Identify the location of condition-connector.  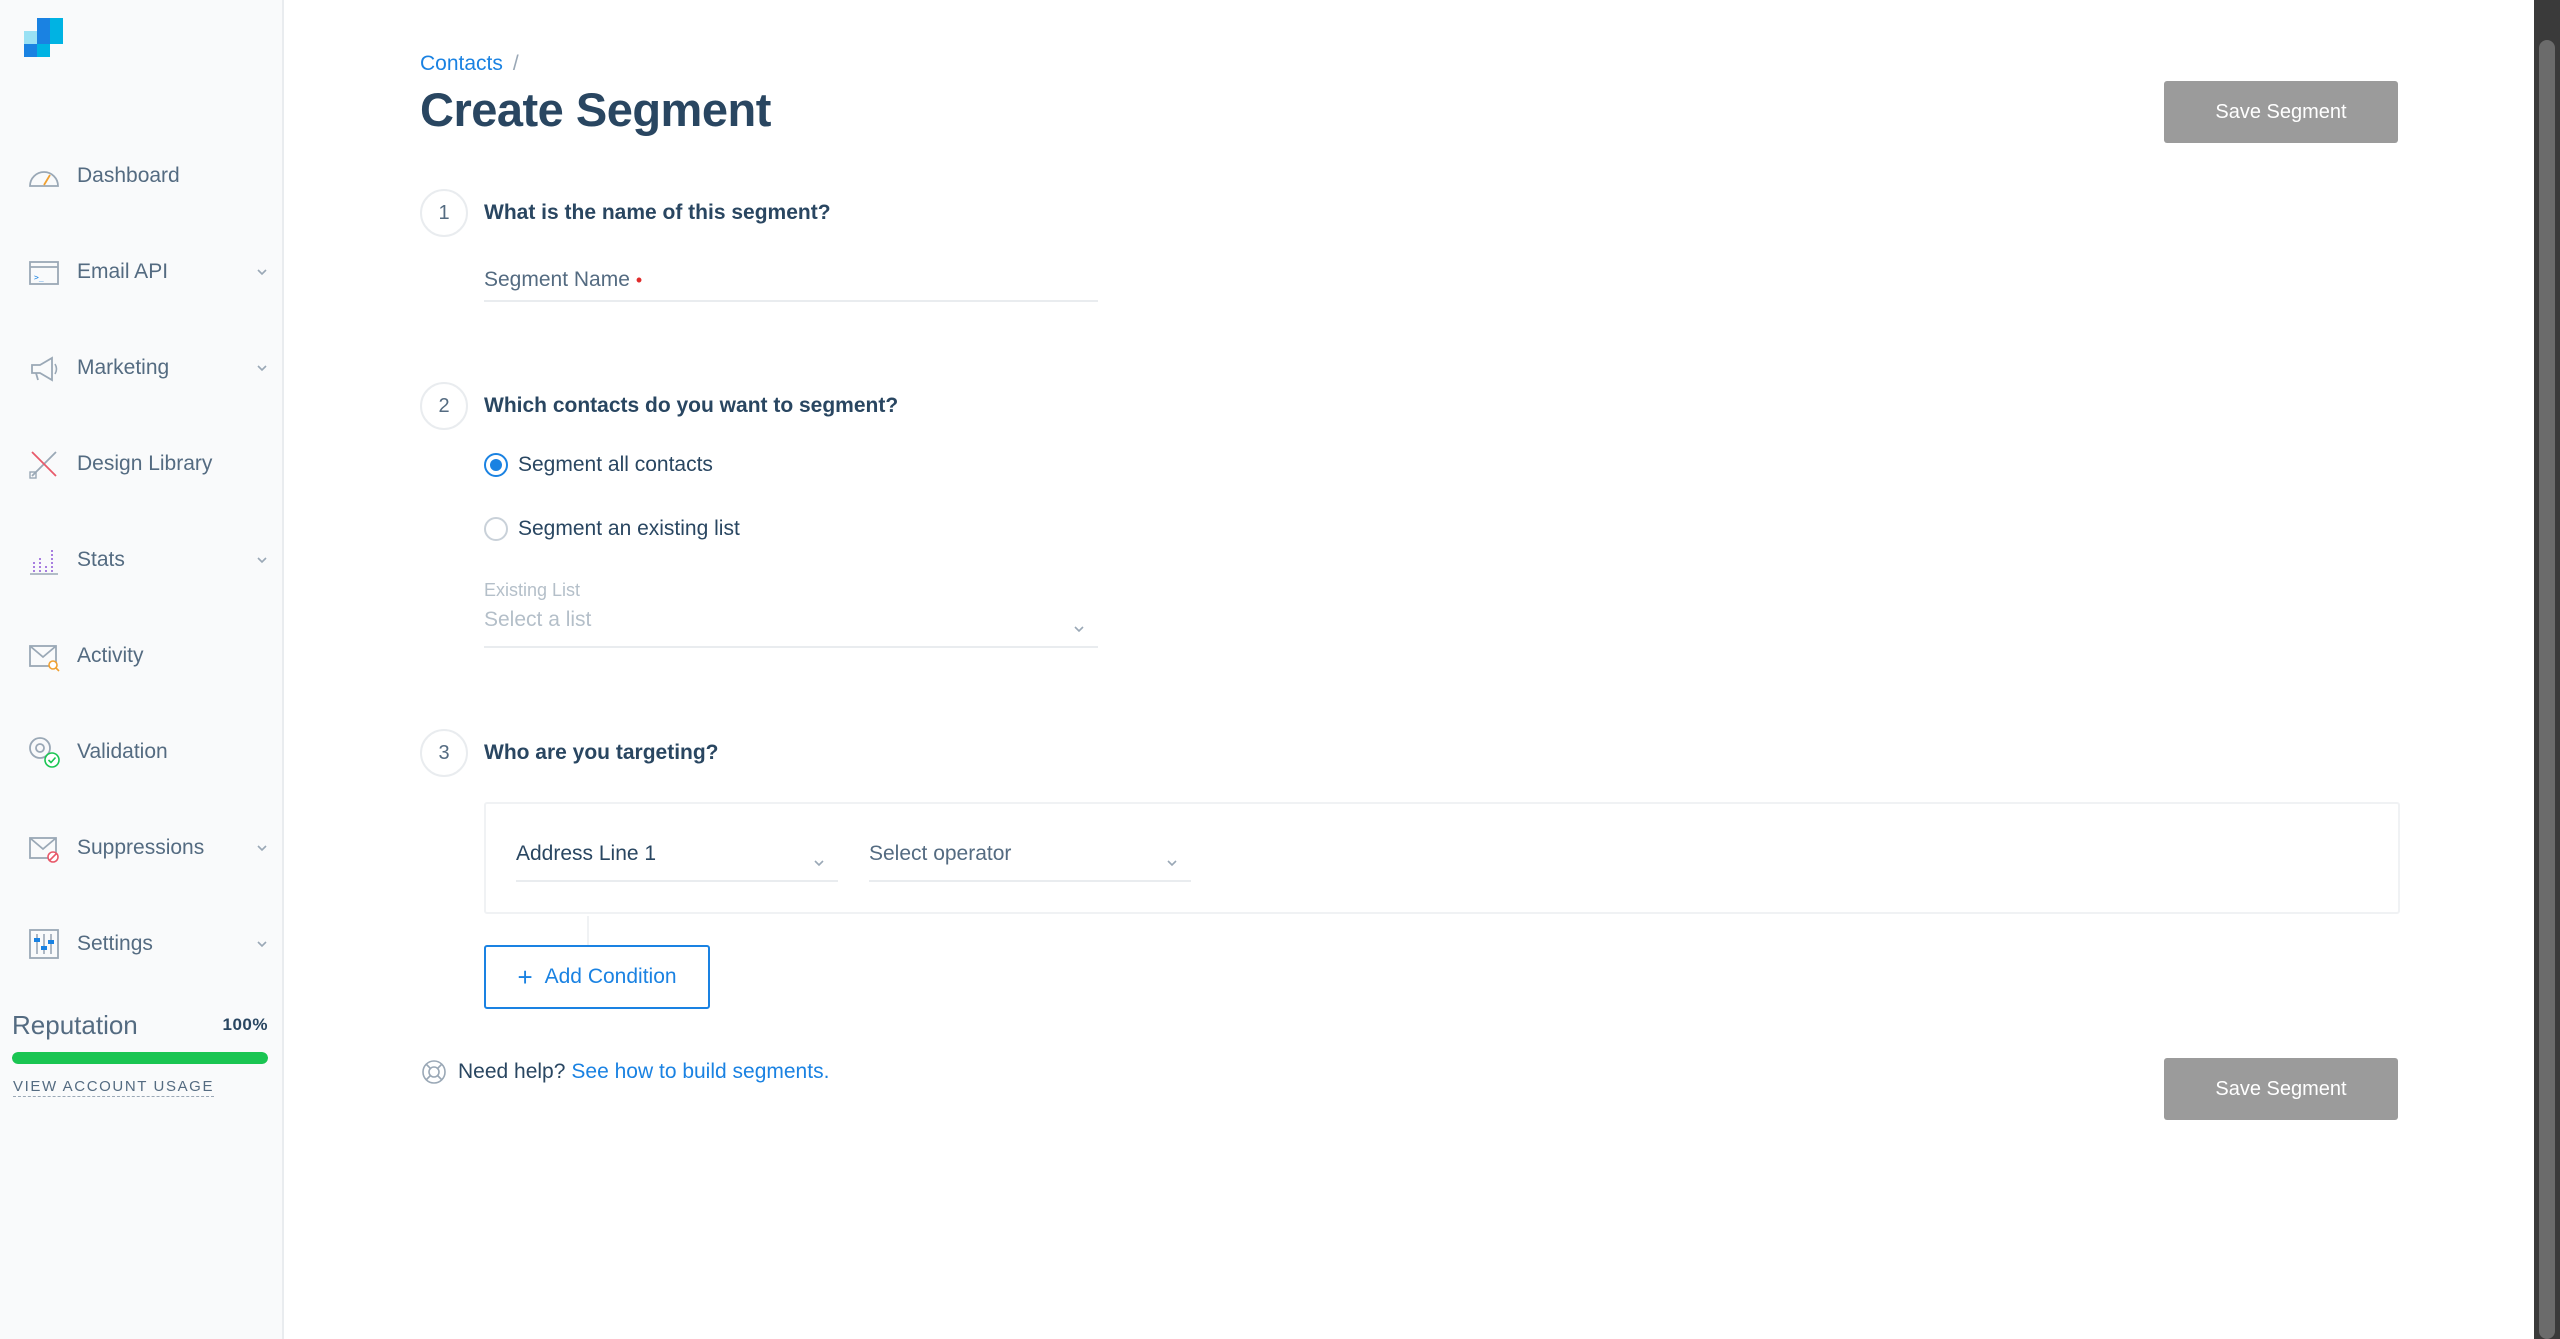
(588, 931).